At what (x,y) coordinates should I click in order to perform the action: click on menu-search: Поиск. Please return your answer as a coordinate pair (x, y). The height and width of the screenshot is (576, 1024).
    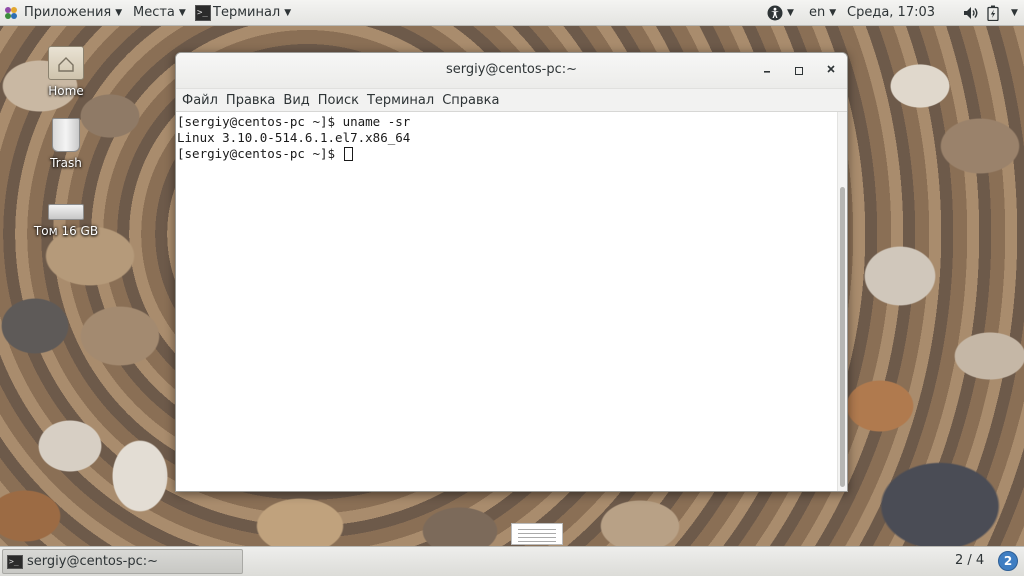
    Looking at the image, I should click on (338, 100).